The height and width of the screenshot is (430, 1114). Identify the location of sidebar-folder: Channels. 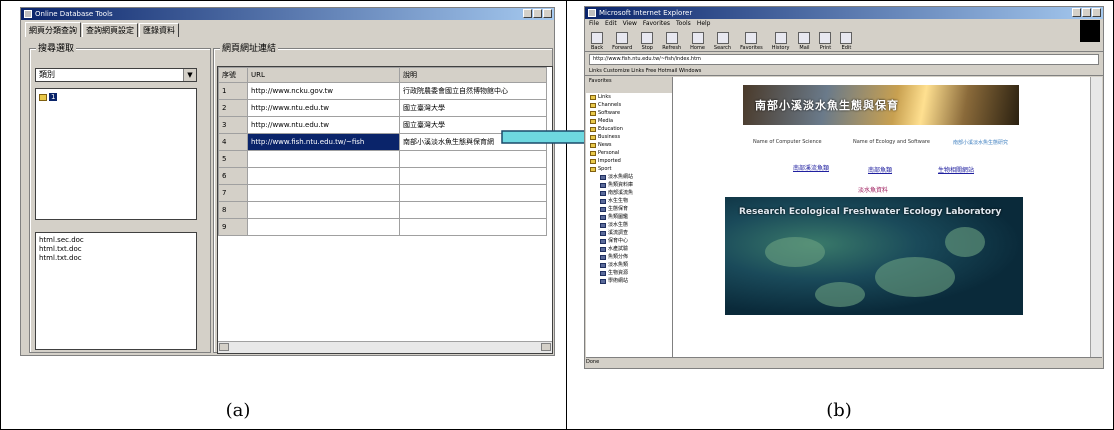
(629, 105).